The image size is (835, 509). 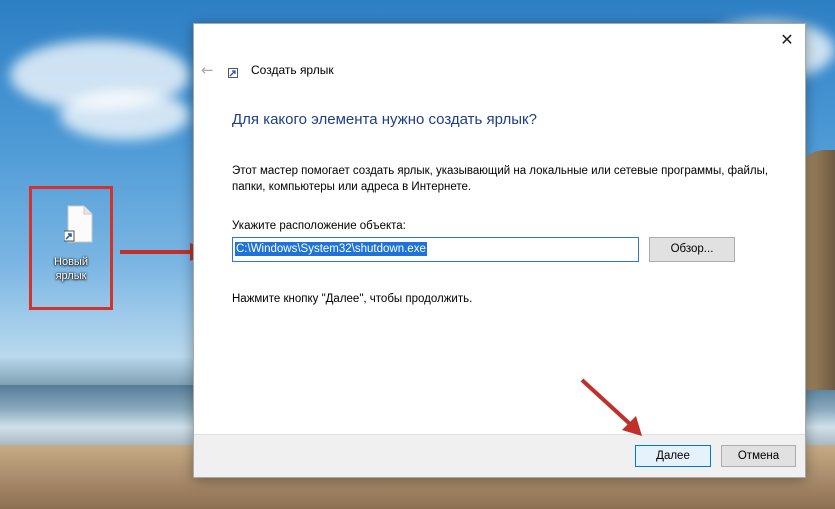 I want to click on cancel-button: Отмена, so click(x=758, y=456).